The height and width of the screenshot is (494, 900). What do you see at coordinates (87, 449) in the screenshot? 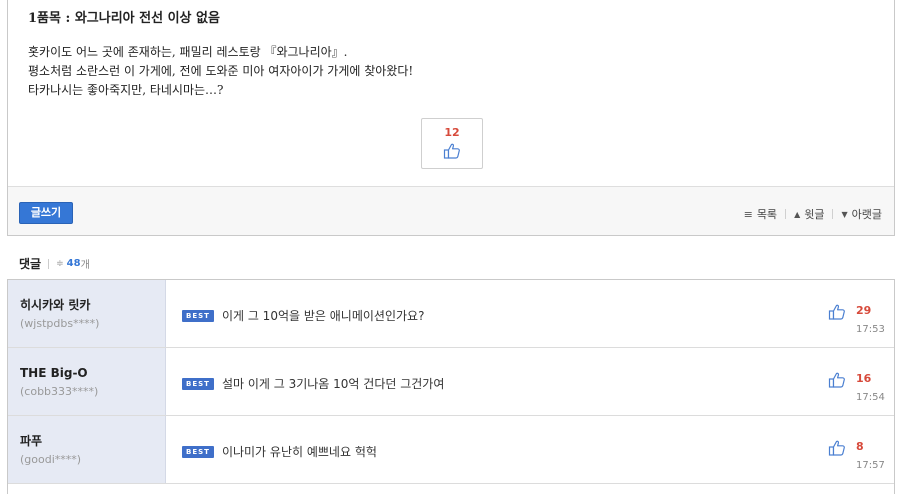
I see `comment-author: 파푸 (goodi****)` at bounding box center [87, 449].